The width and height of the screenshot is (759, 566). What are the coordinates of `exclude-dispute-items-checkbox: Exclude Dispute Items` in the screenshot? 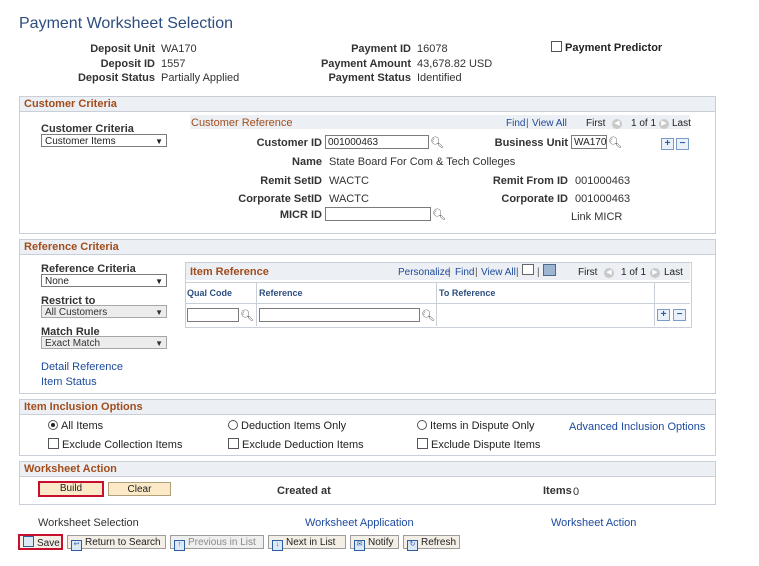 It's located at (478, 444).